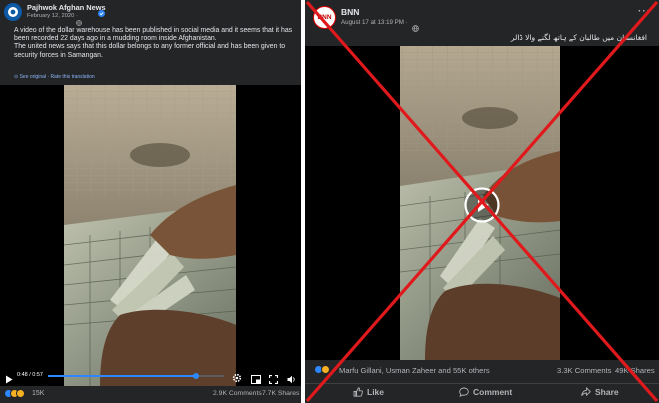 Image resolution: width=659 pixels, height=403 pixels. I want to click on share-label: Share, so click(607, 392).